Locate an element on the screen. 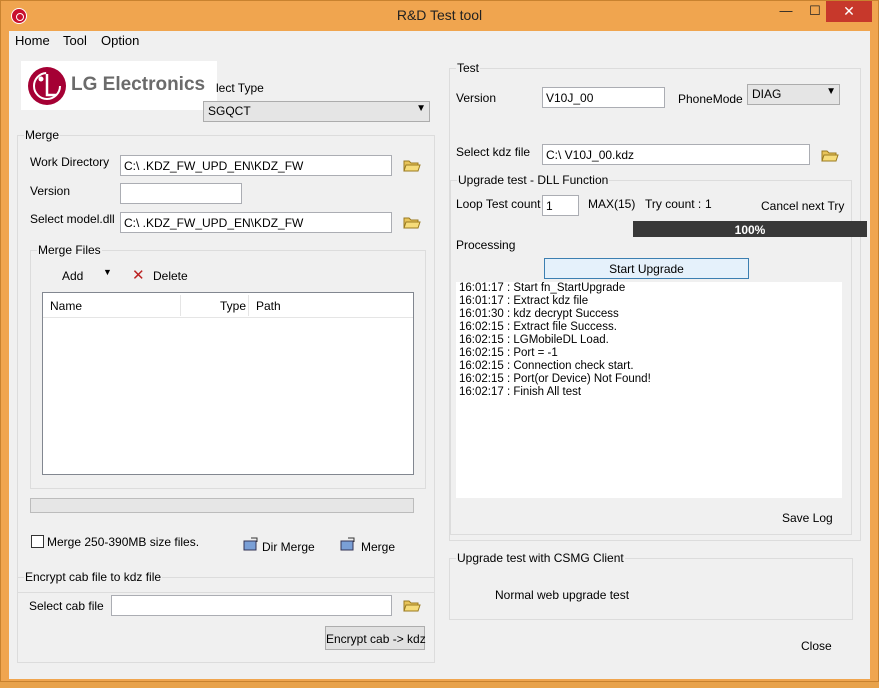 This screenshot has height=688, width=879. select-type-label: lect Type is located at coordinates (240, 88).